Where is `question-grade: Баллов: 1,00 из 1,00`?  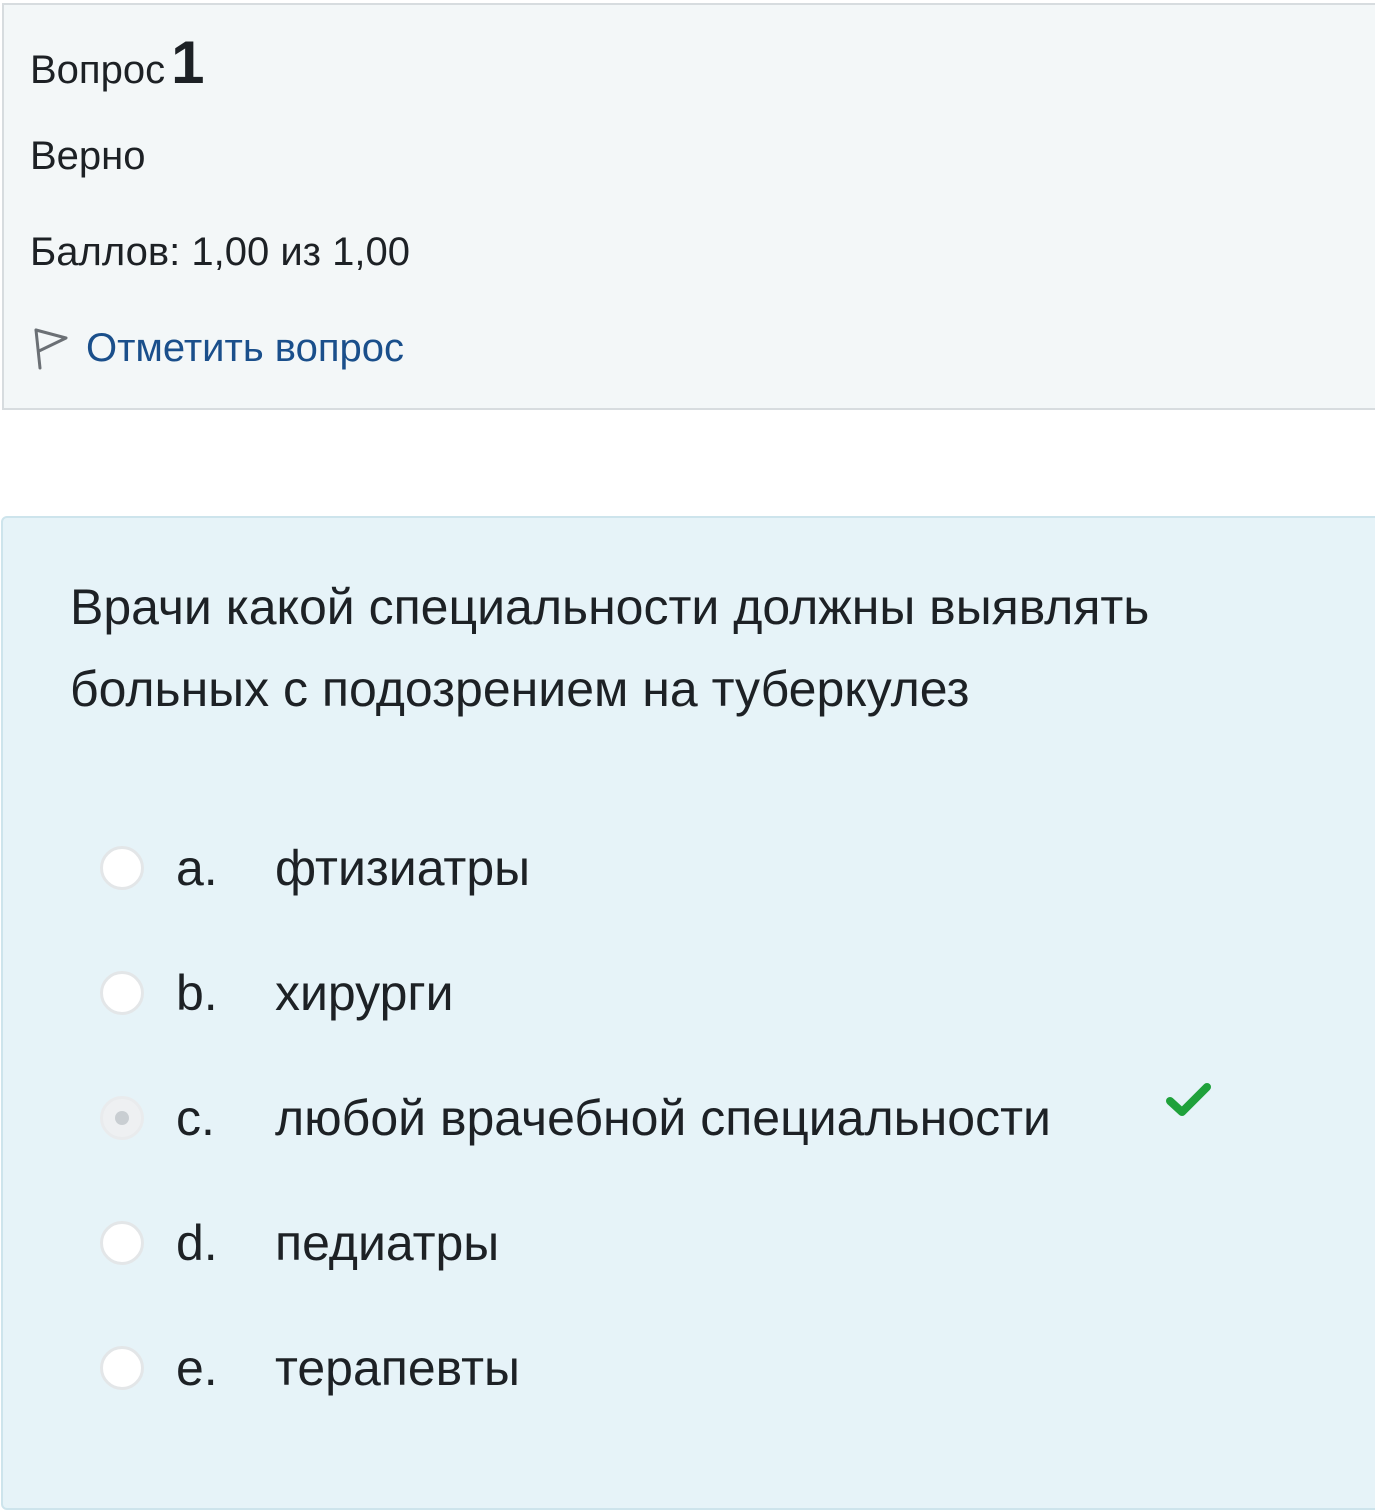 question-grade: Баллов: 1,00 из 1,00 is located at coordinates (220, 252).